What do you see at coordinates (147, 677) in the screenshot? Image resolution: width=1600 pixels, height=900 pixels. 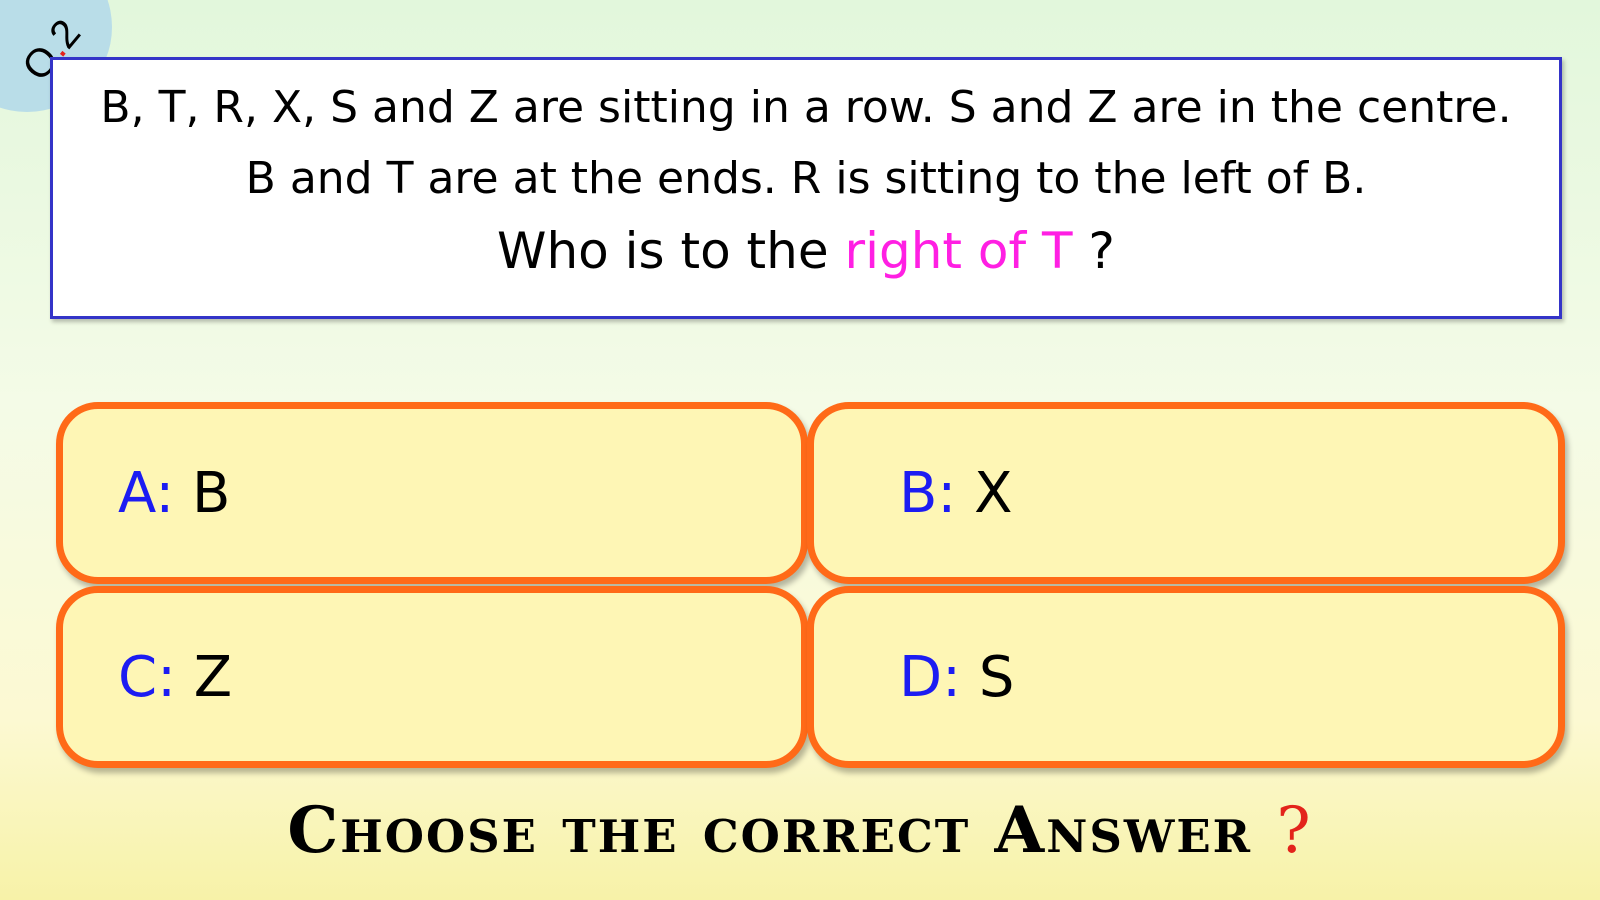 I see `option-c-letter: C:` at bounding box center [147, 677].